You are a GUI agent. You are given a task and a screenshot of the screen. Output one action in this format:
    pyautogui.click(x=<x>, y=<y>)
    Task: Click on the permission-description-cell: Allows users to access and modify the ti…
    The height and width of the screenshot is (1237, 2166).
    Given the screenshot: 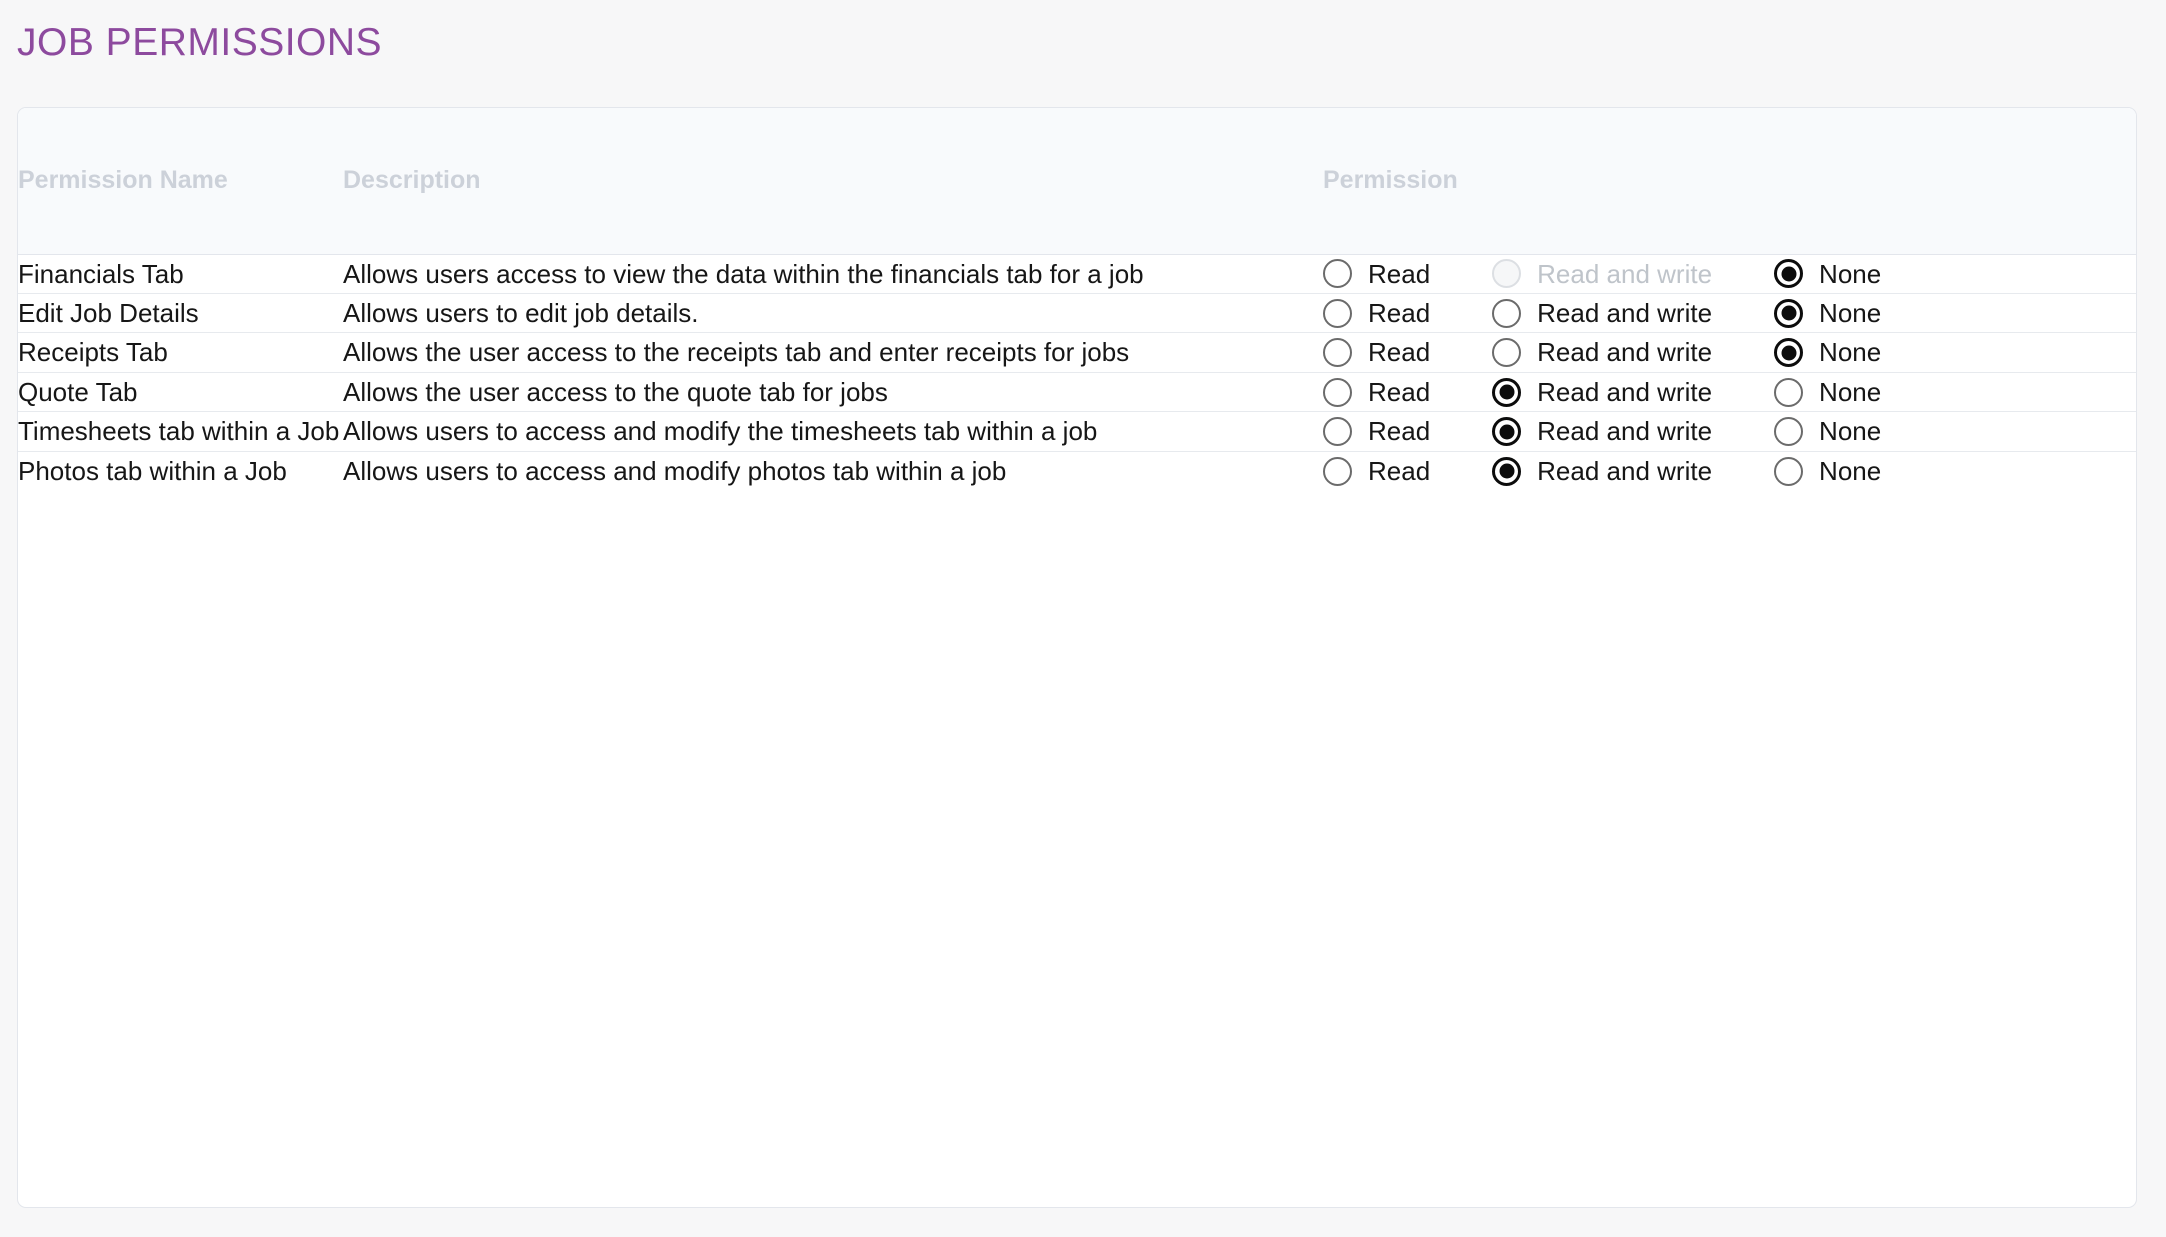 What is the action you would take?
    pyautogui.click(x=833, y=431)
    